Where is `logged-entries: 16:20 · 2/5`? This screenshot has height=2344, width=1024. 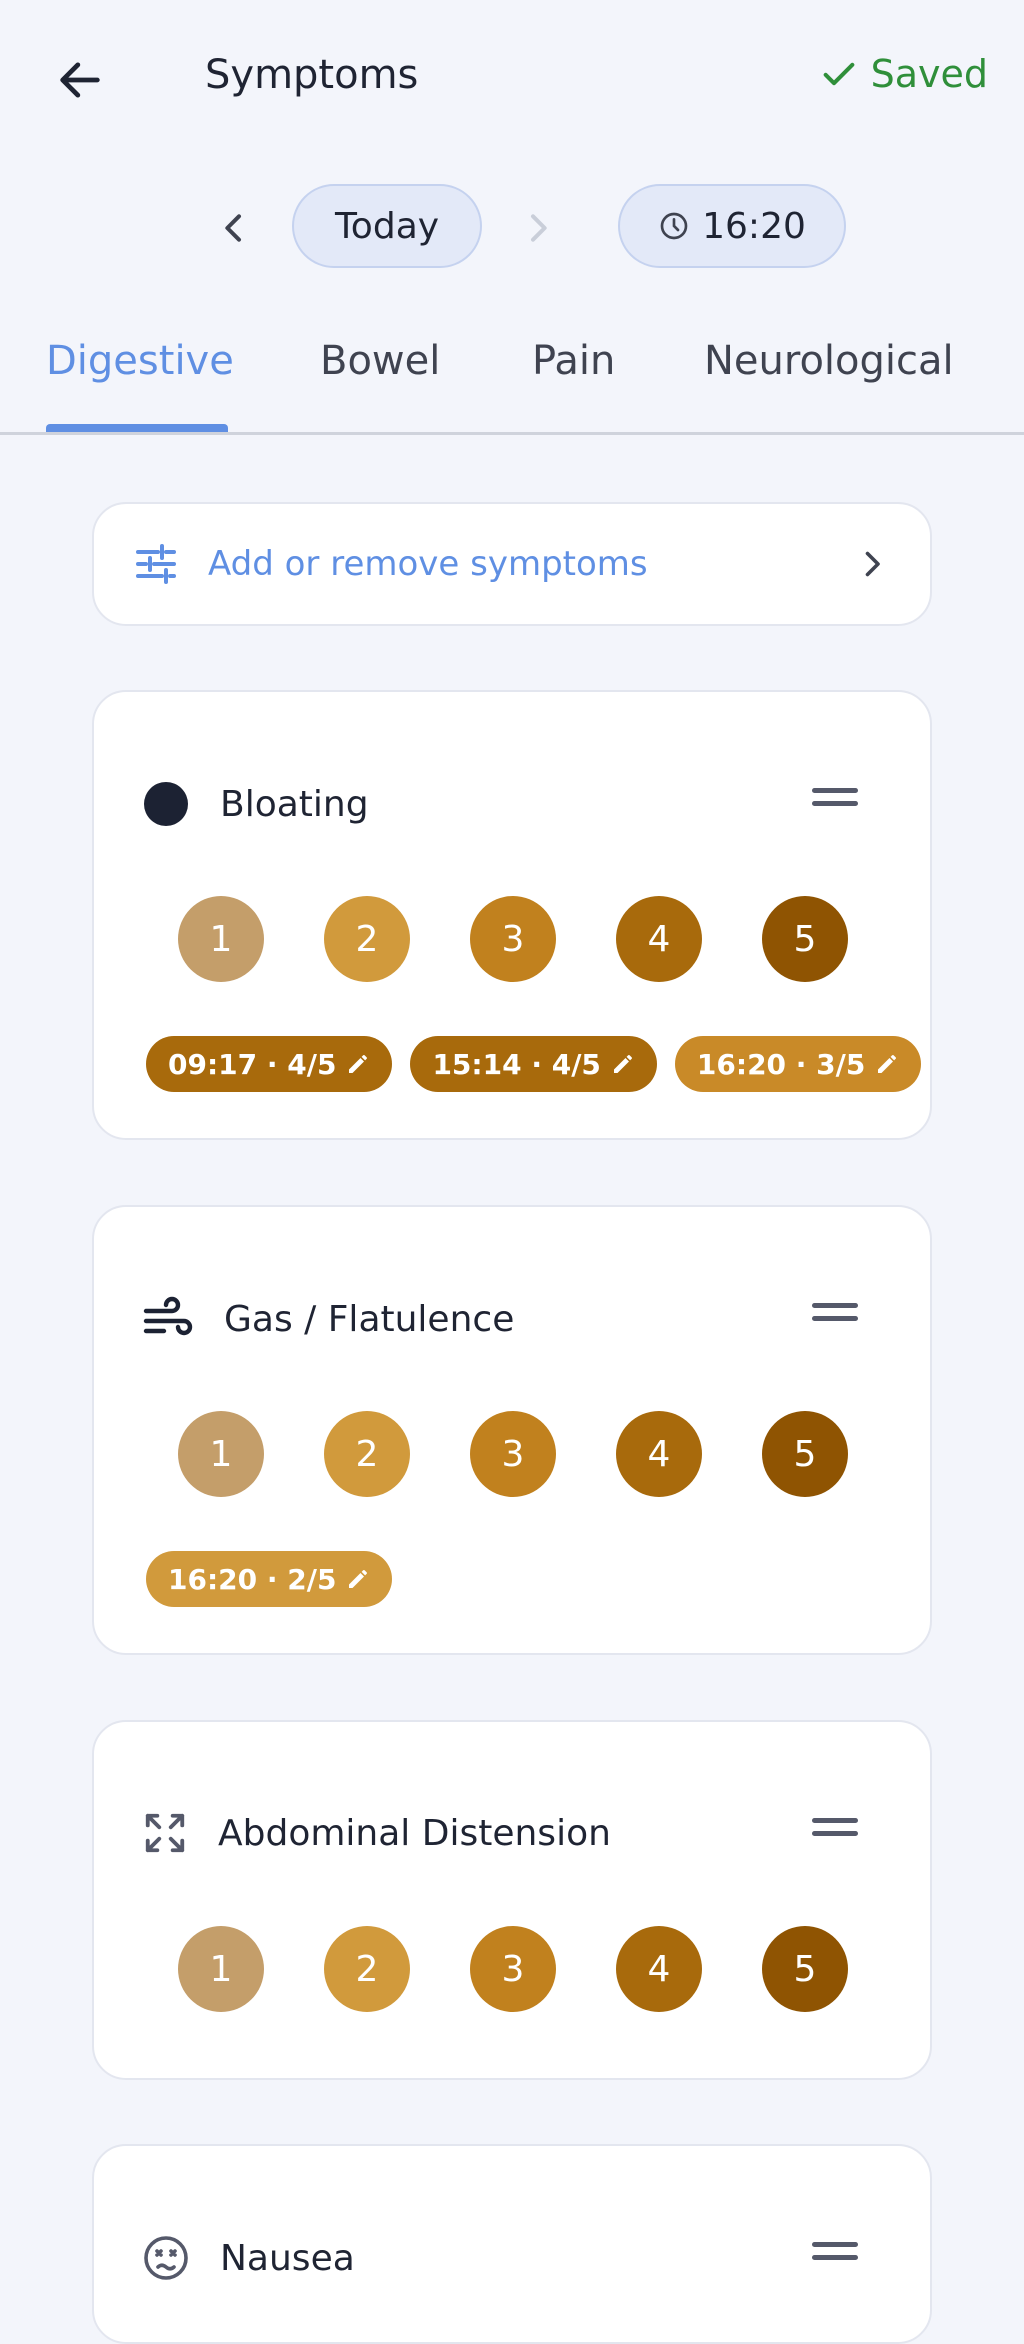 logged-entries: 16:20 · 2/5 is located at coordinates (269, 1579).